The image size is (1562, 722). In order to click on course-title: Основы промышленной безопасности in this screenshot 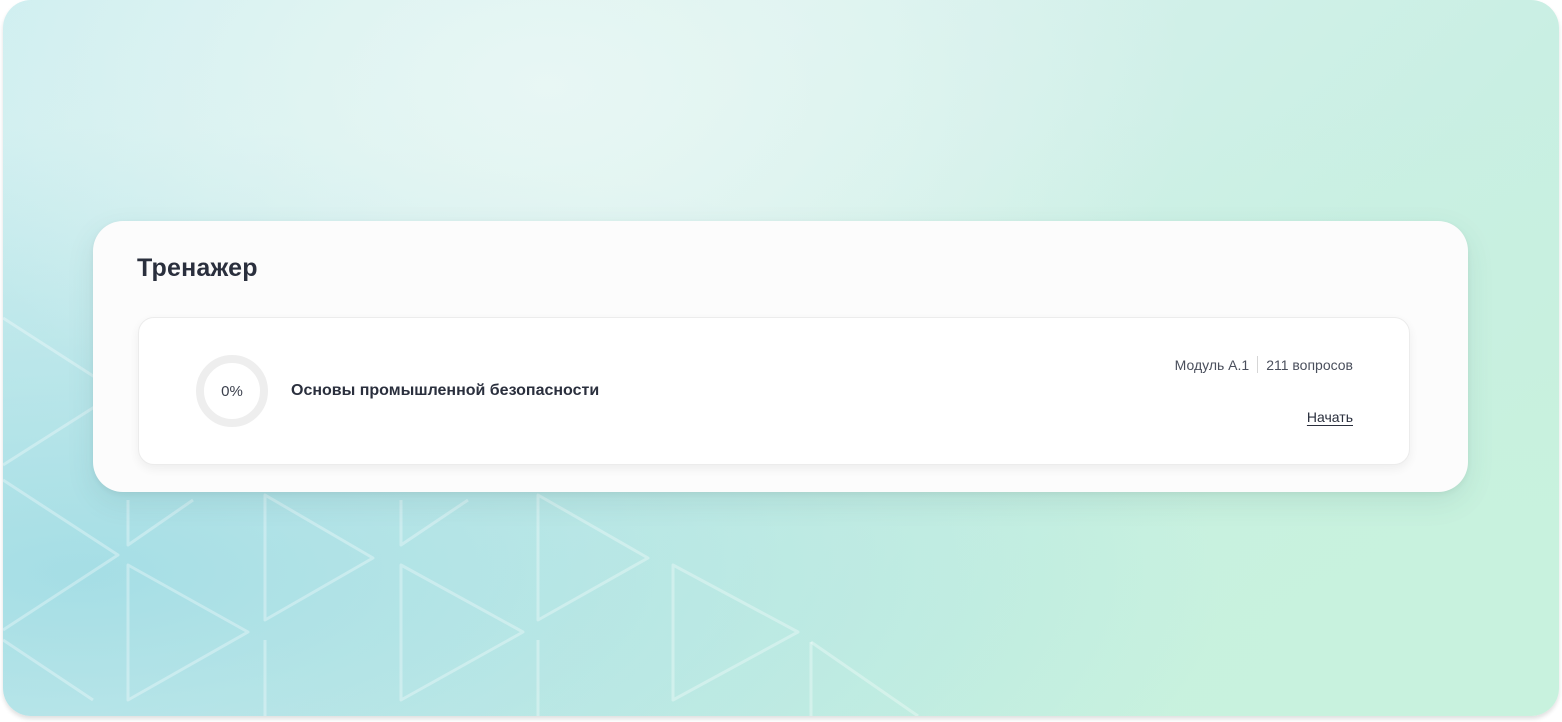, I will do `click(445, 390)`.